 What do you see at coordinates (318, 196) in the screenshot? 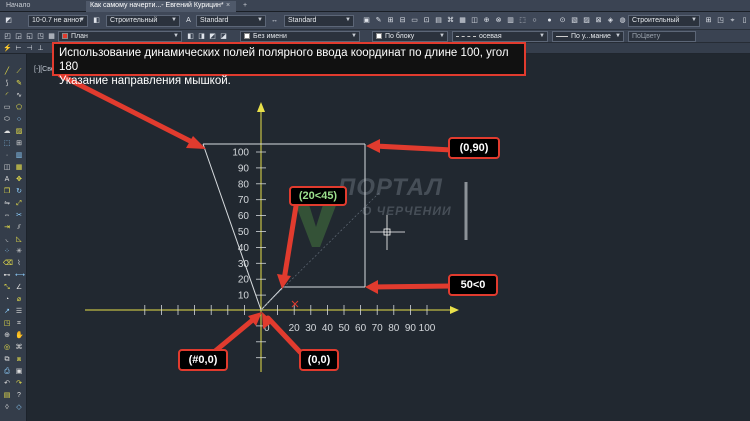
I see `dynamic-input-field: (20<45)` at bounding box center [318, 196].